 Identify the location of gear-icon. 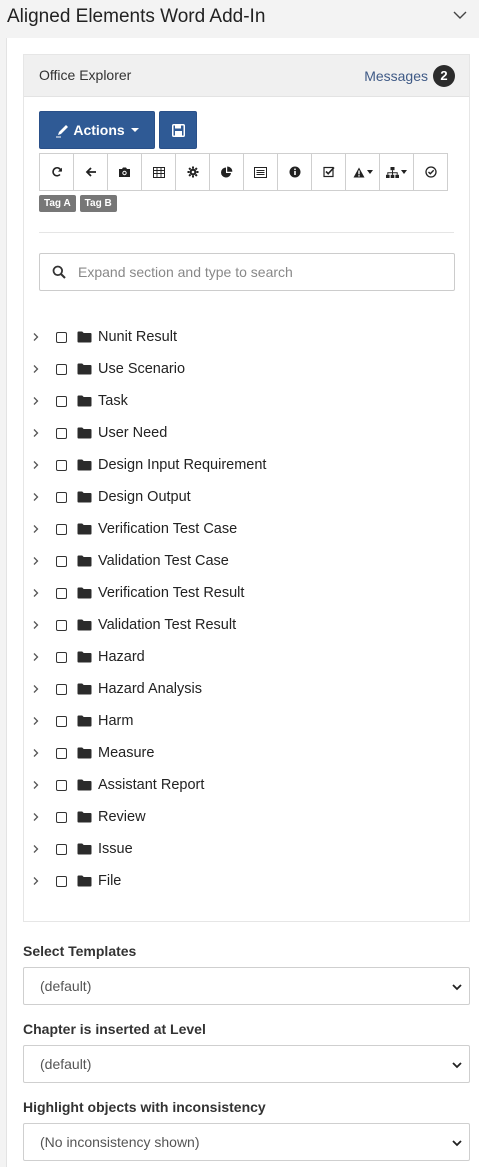
(193, 172).